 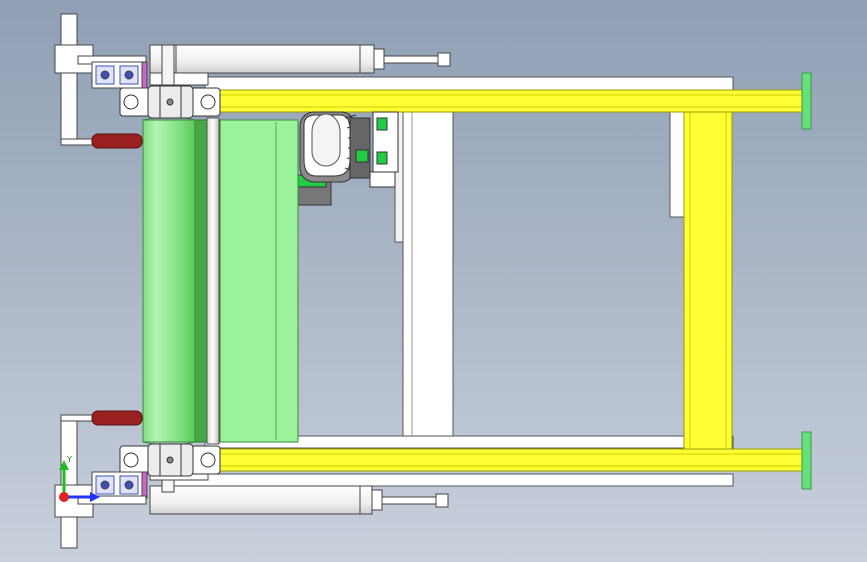 I want to click on top-bearing-block, so click(x=170, y=102).